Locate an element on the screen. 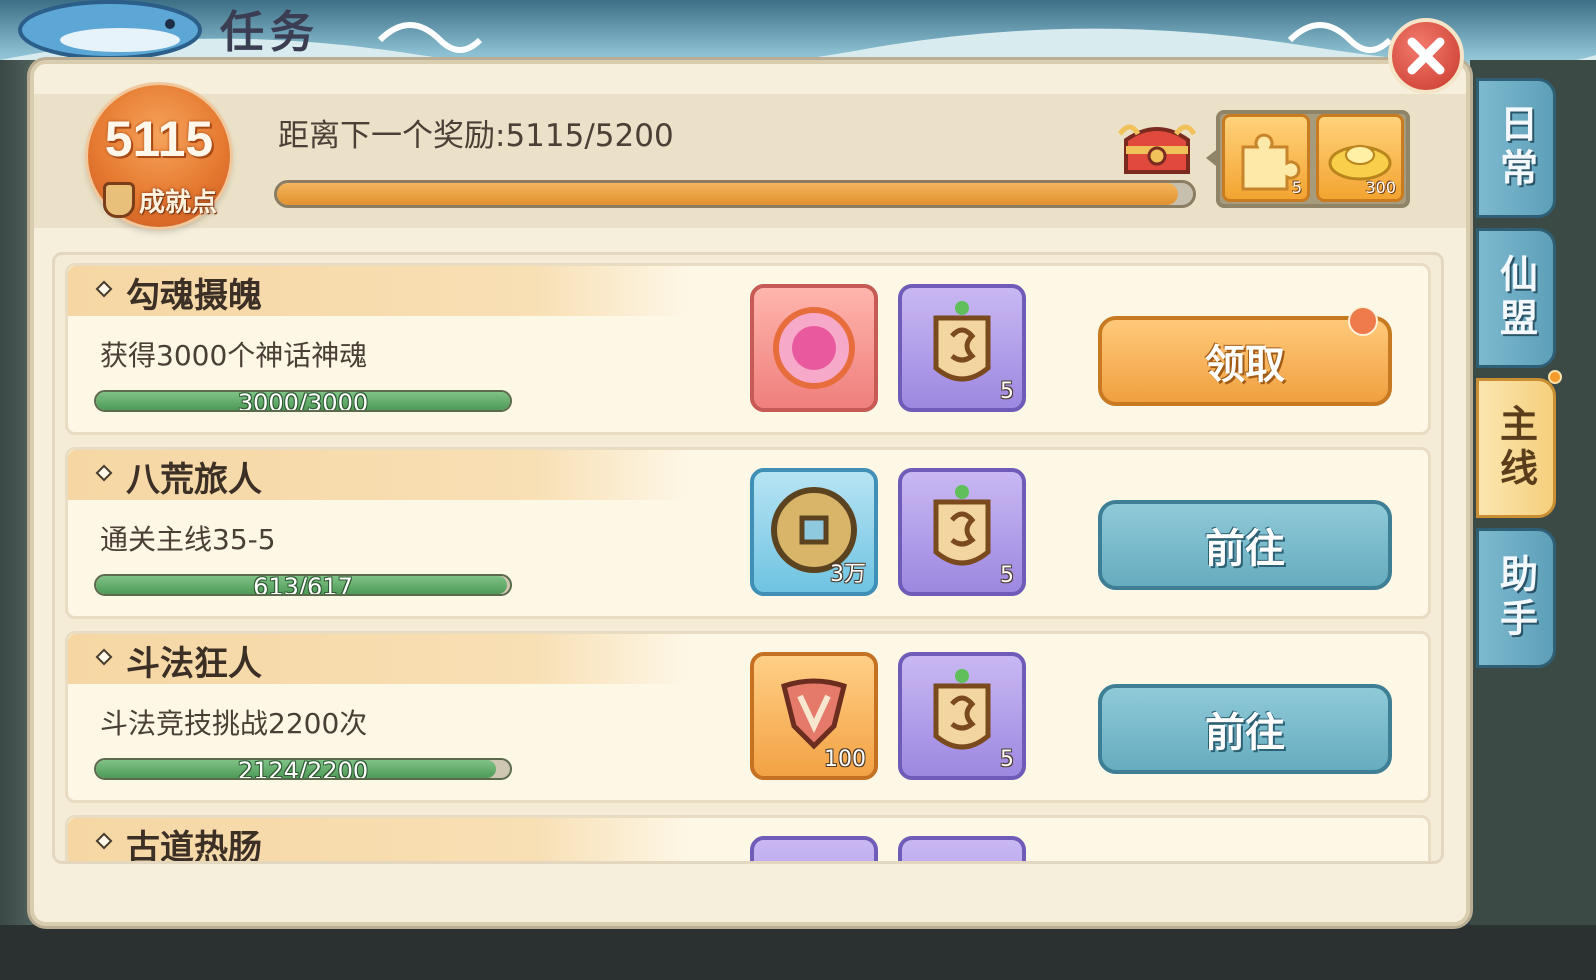  score-label-text: 成就点 is located at coordinates (177, 202).